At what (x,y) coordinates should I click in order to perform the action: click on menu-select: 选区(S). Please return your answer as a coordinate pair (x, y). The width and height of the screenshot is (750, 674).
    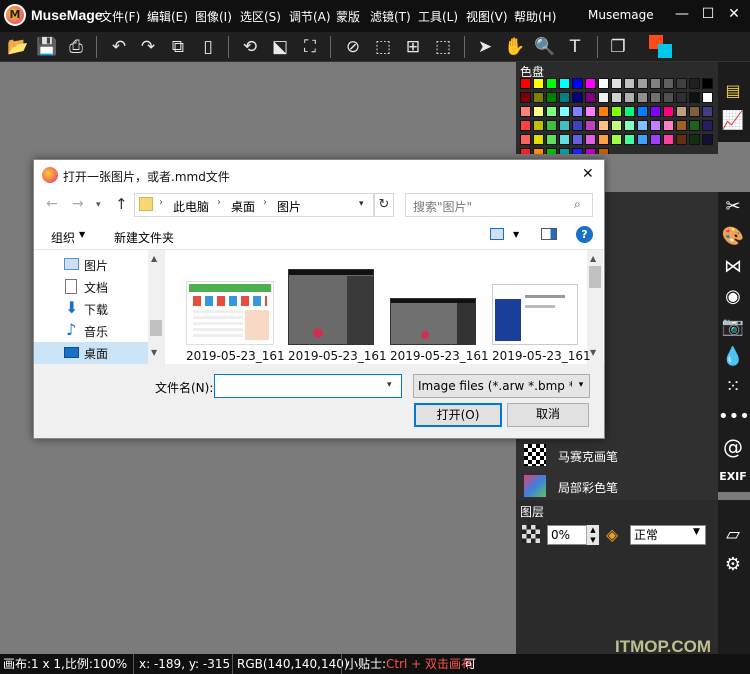
    Looking at the image, I should click on (260, 16).